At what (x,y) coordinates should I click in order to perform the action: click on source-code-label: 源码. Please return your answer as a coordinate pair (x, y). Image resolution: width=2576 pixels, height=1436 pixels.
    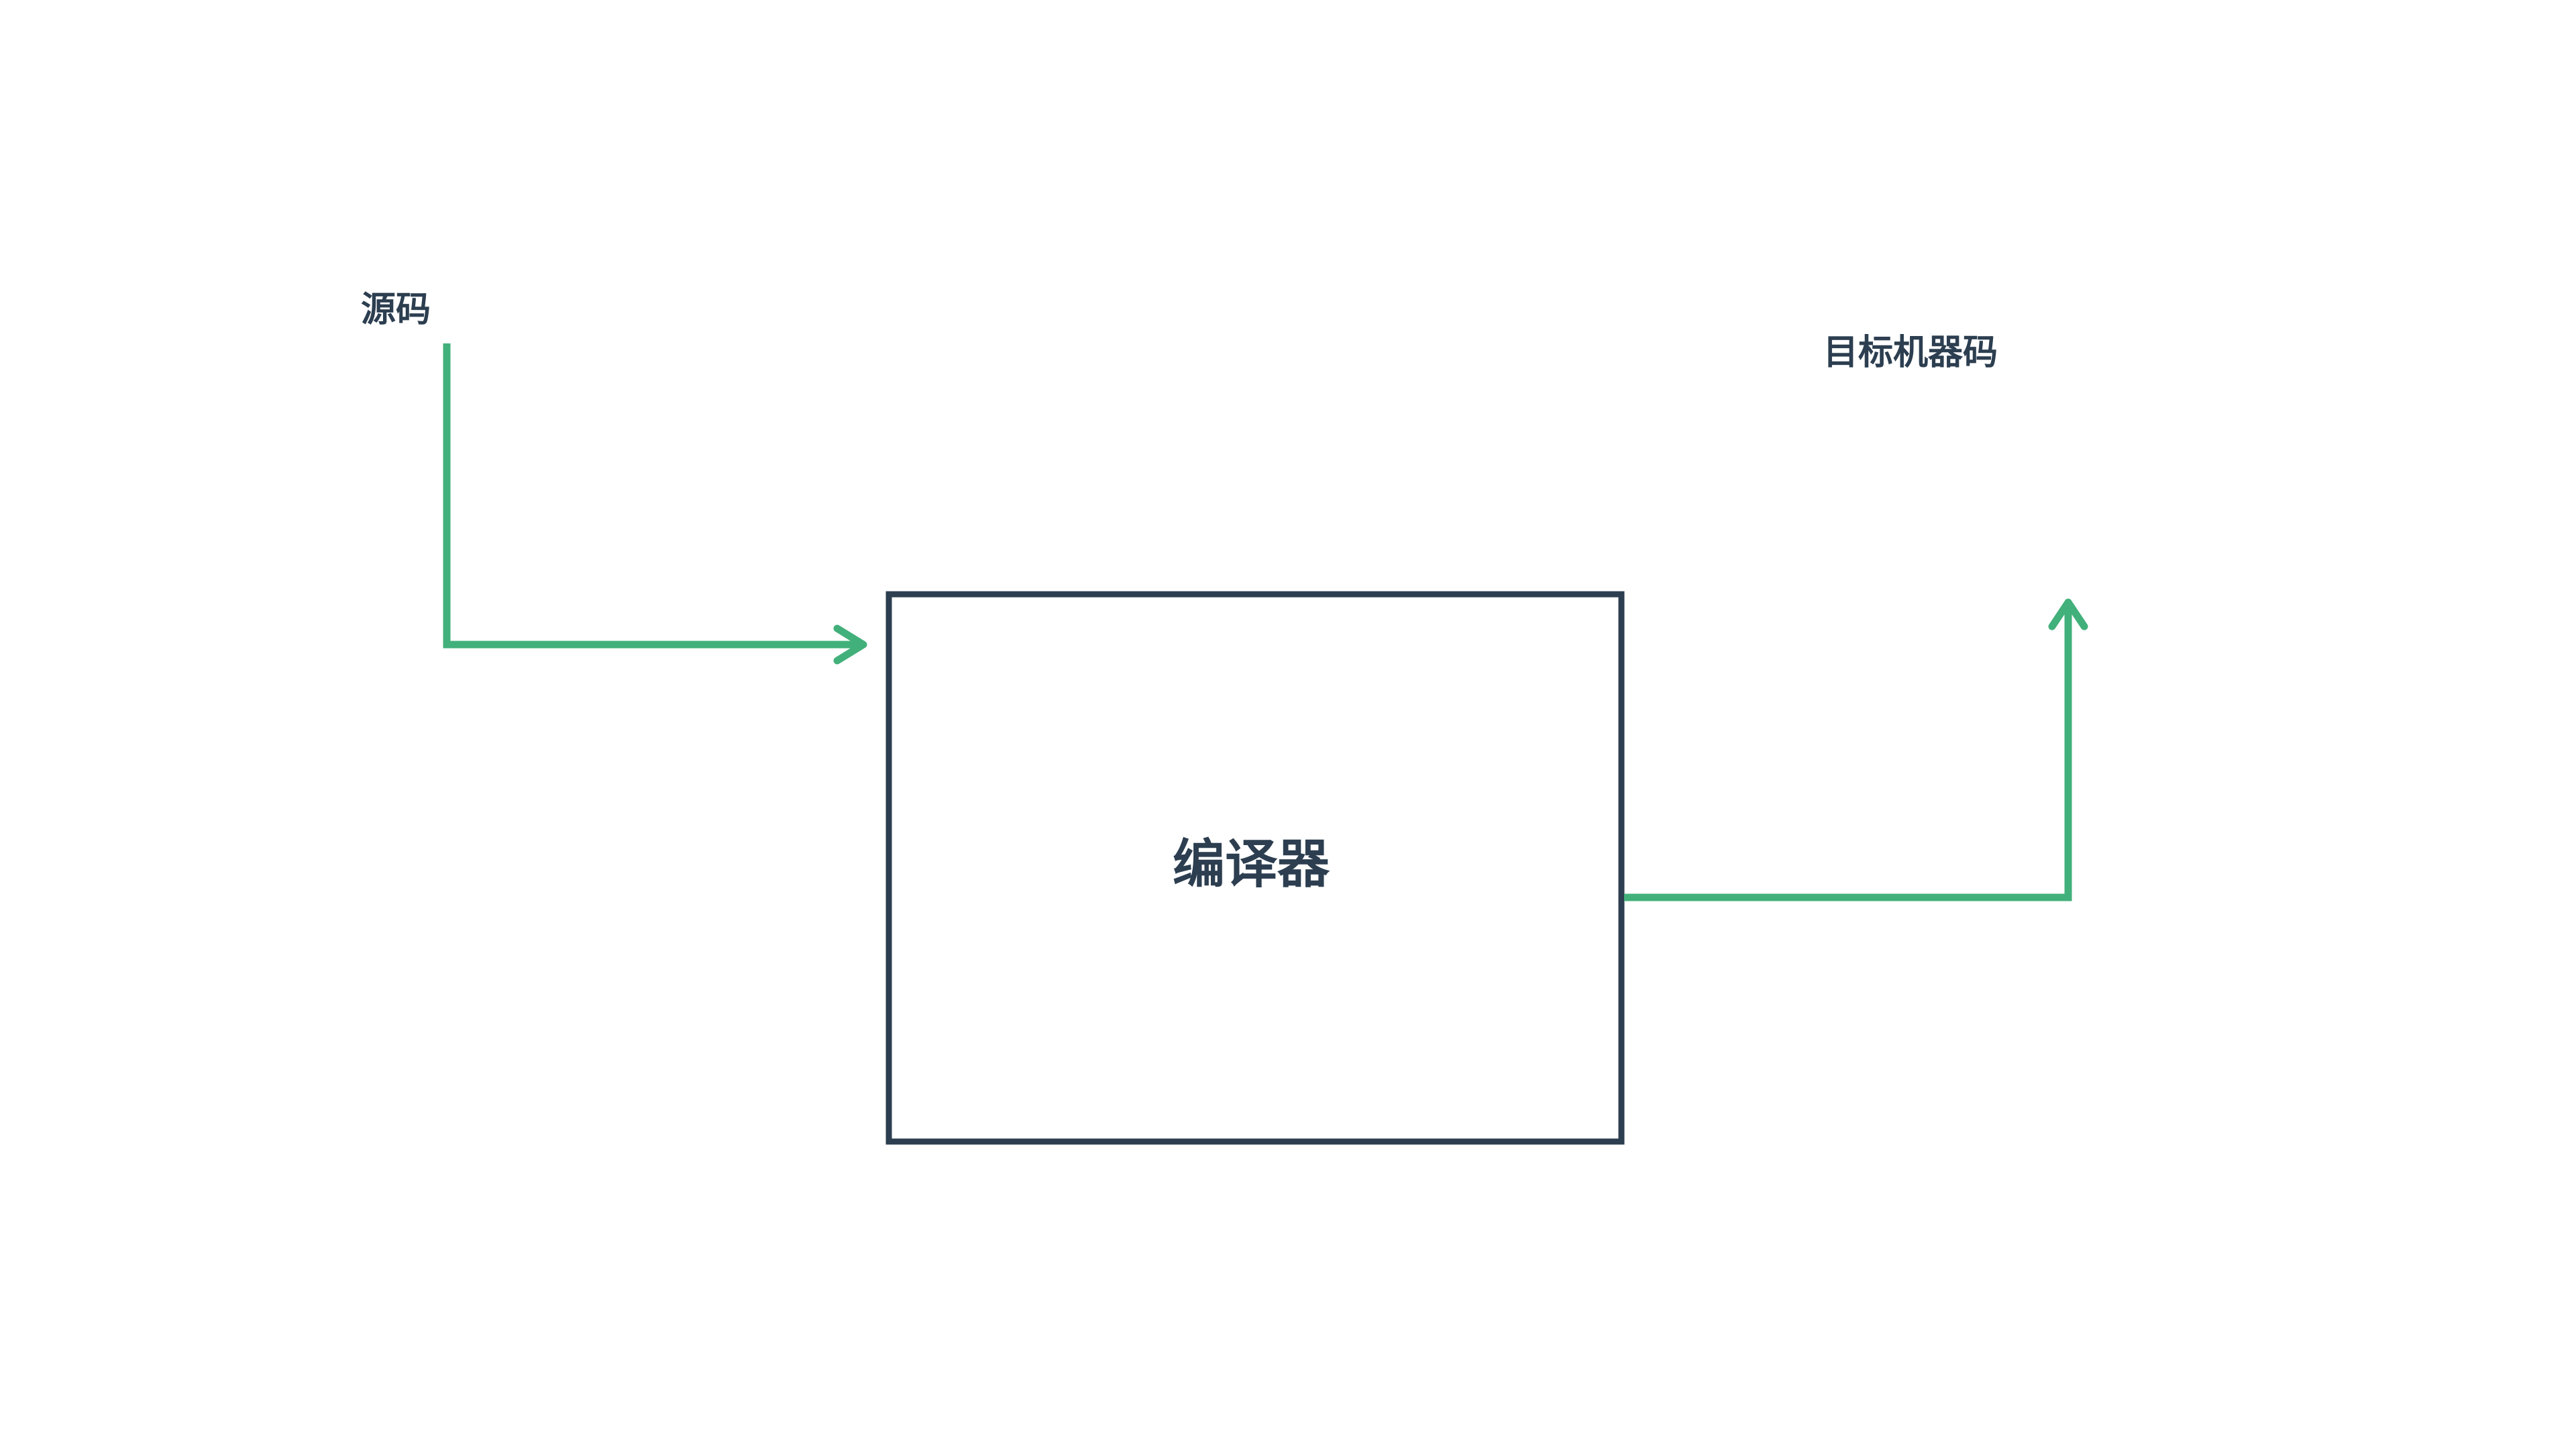
    Looking at the image, I should click on (396, 310).